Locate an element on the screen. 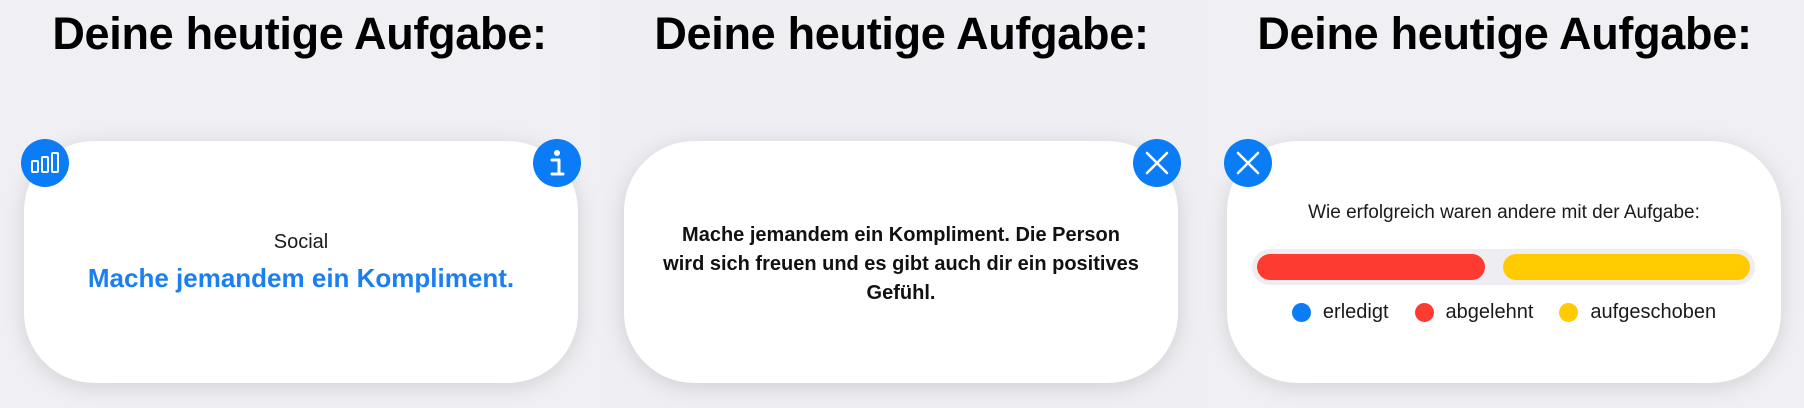 The image size is (1804, 408). legend-item-declined: abgelehnt is located at coordinates (1474, 312).